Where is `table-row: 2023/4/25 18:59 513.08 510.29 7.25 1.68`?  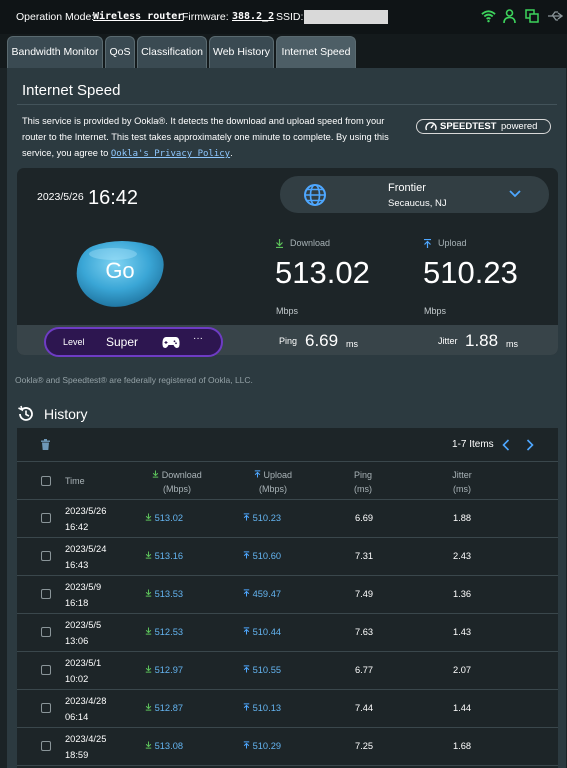 table-row: 2023/4/25 18:59 513.08 510.29 7.25 1.68 is located at coordinates (287, 747).